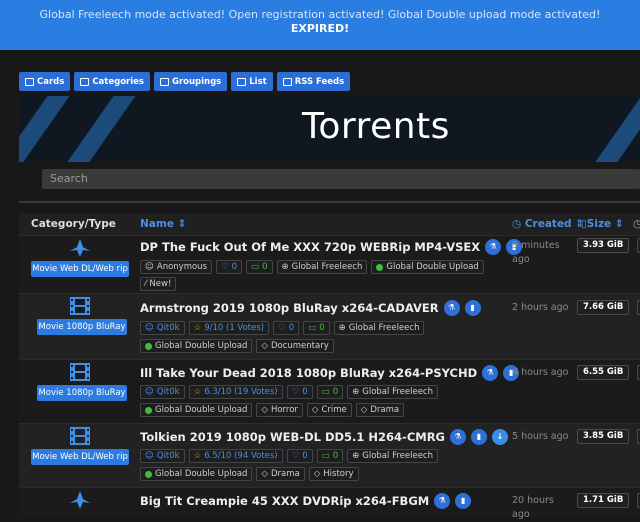 The height and width of the screenshot is (522, 640). I want to click on double-upload-chip: Global Double Upload, so click(196, 410).